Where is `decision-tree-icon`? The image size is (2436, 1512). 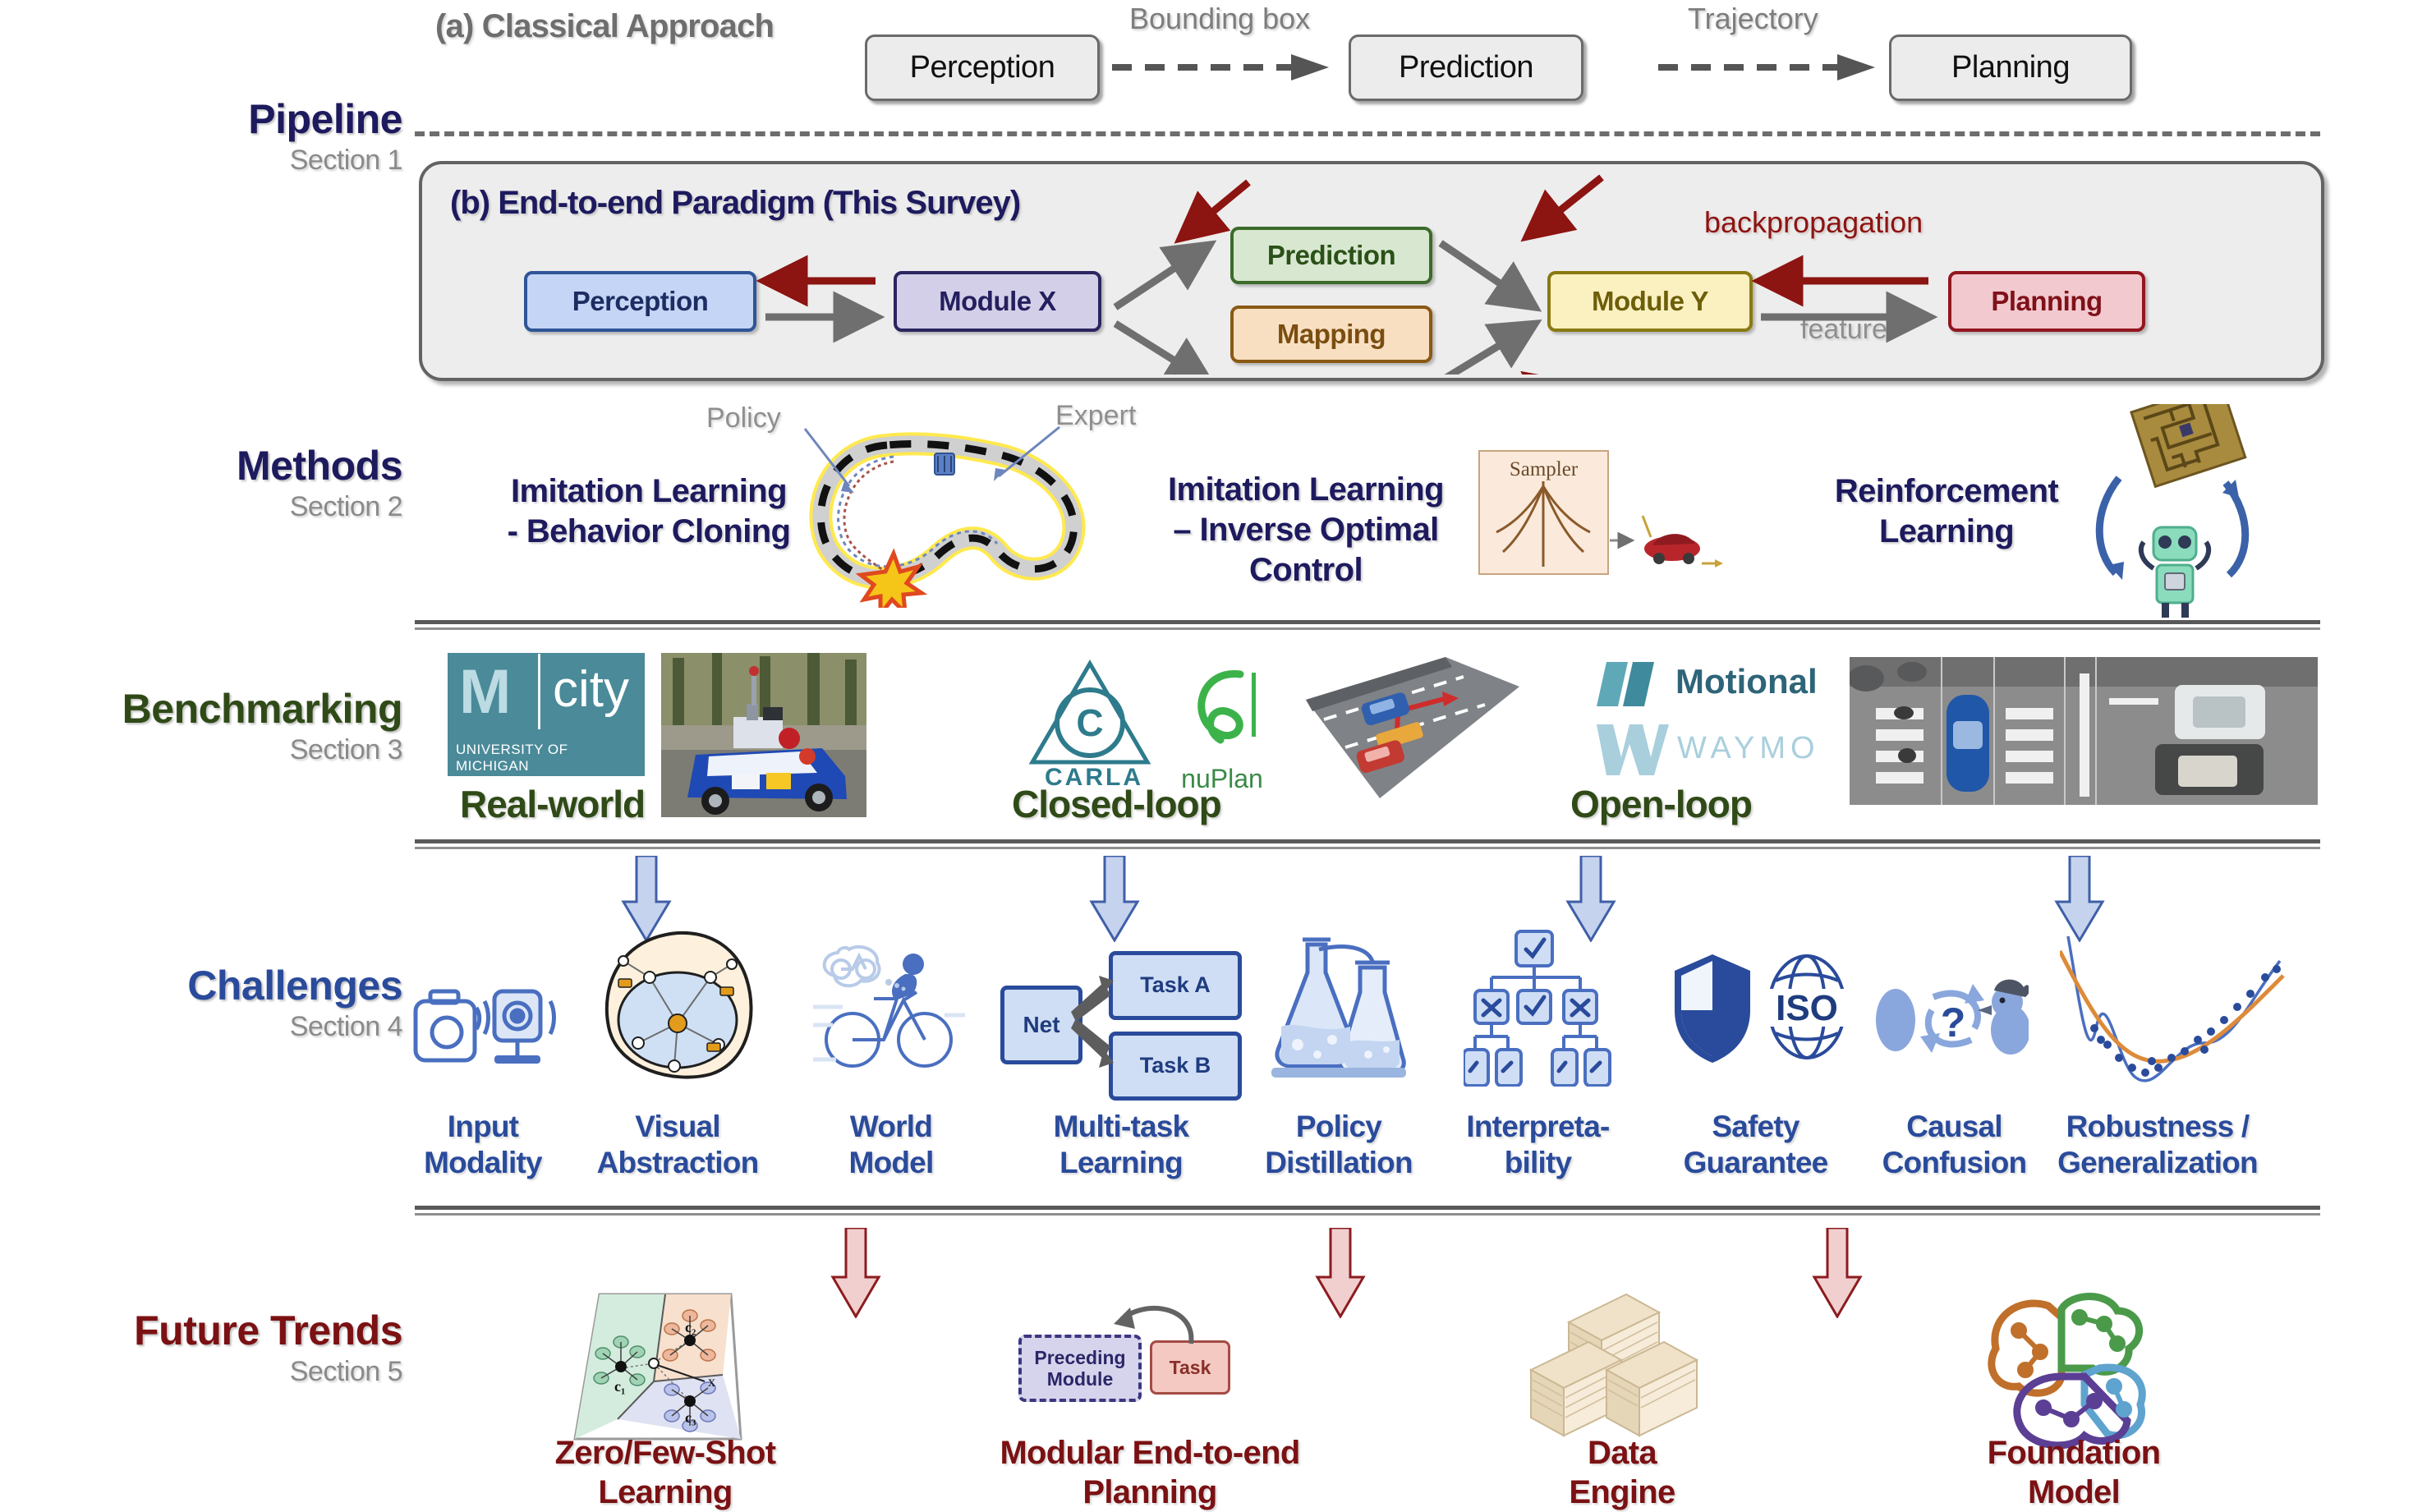 decision-tree-icon is located at coordinates (1537, 1008).